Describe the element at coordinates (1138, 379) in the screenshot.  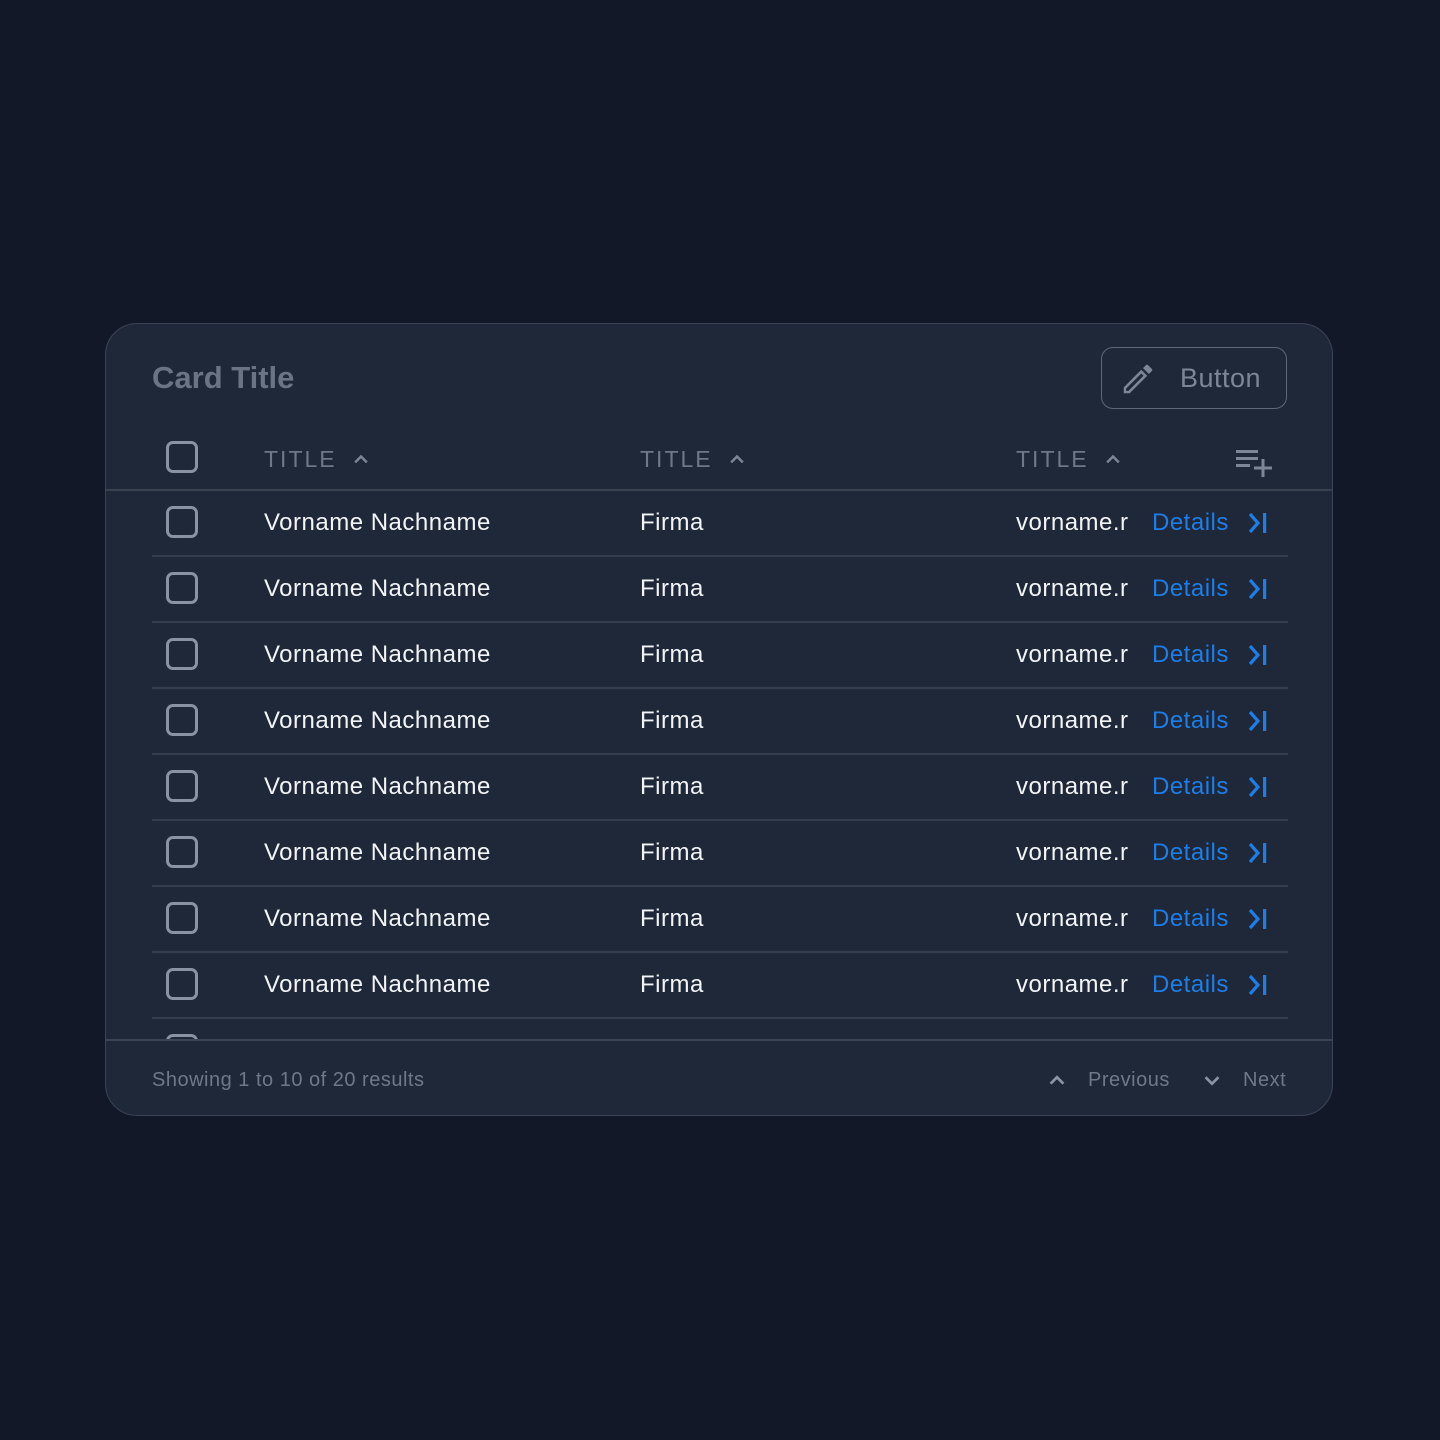
I see `pencil-icon` at that location.